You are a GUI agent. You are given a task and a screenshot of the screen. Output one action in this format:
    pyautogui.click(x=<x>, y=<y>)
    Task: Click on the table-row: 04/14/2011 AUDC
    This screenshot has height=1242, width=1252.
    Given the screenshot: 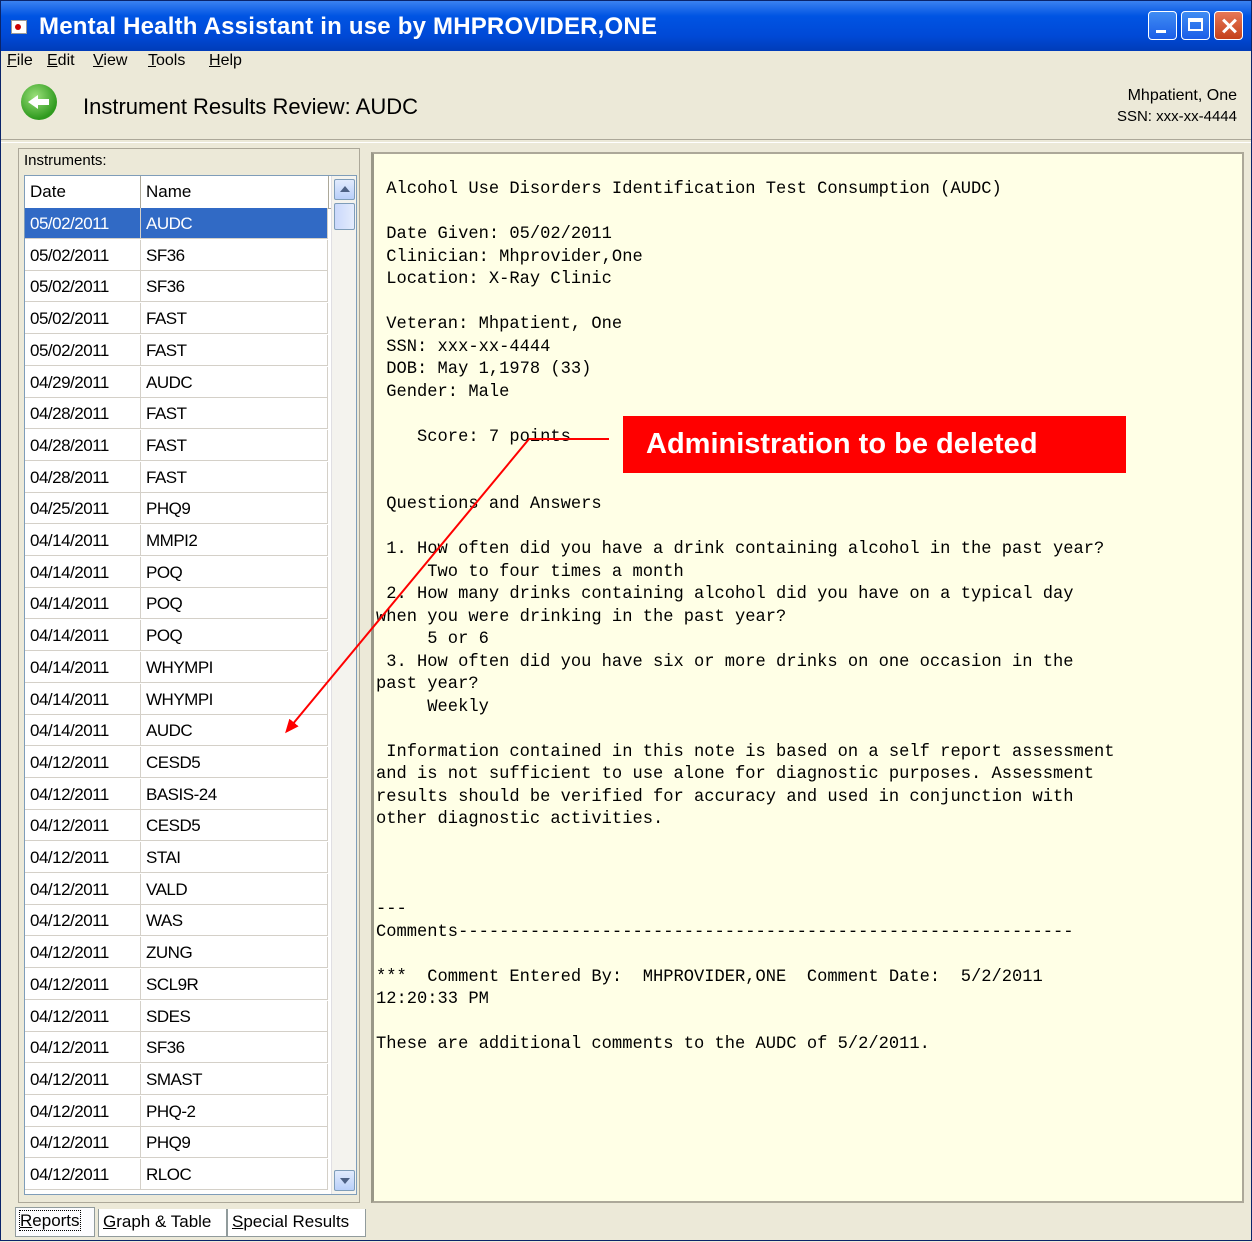 What is the action you would take?
    pyautogui.click(x=176, y=731)
    